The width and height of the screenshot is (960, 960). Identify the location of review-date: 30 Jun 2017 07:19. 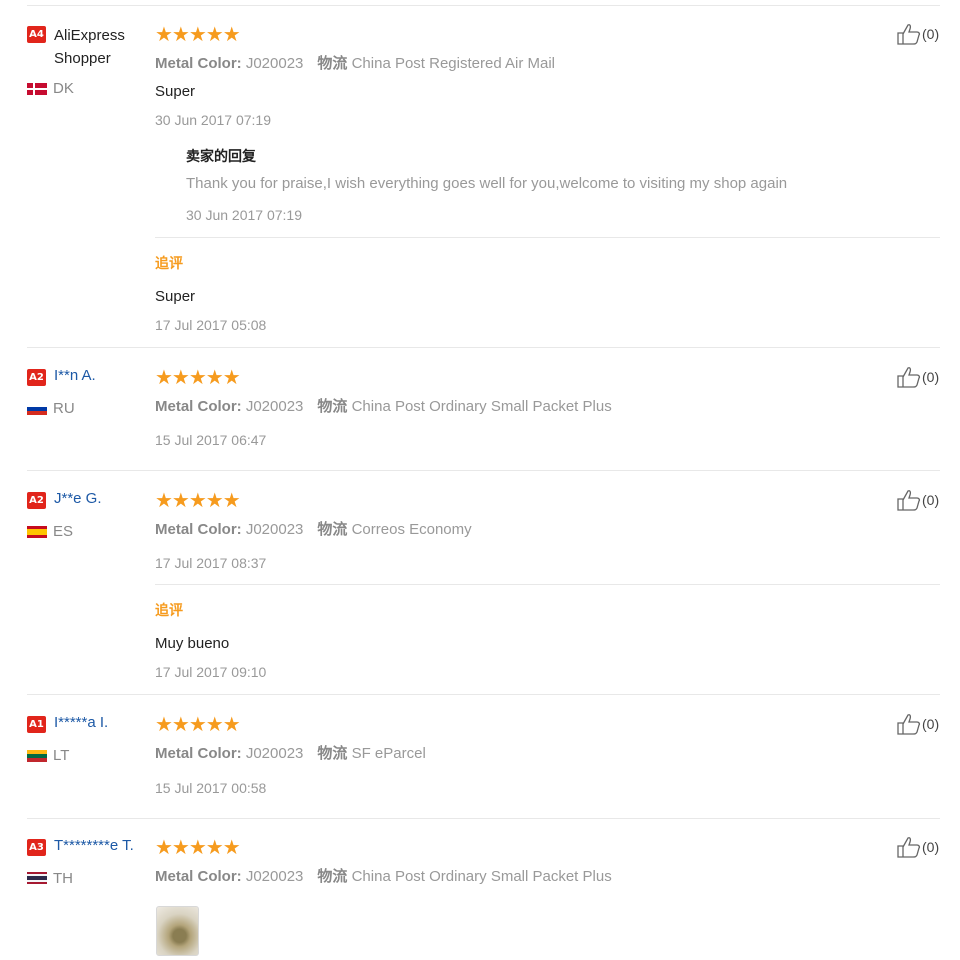
(213, 120).